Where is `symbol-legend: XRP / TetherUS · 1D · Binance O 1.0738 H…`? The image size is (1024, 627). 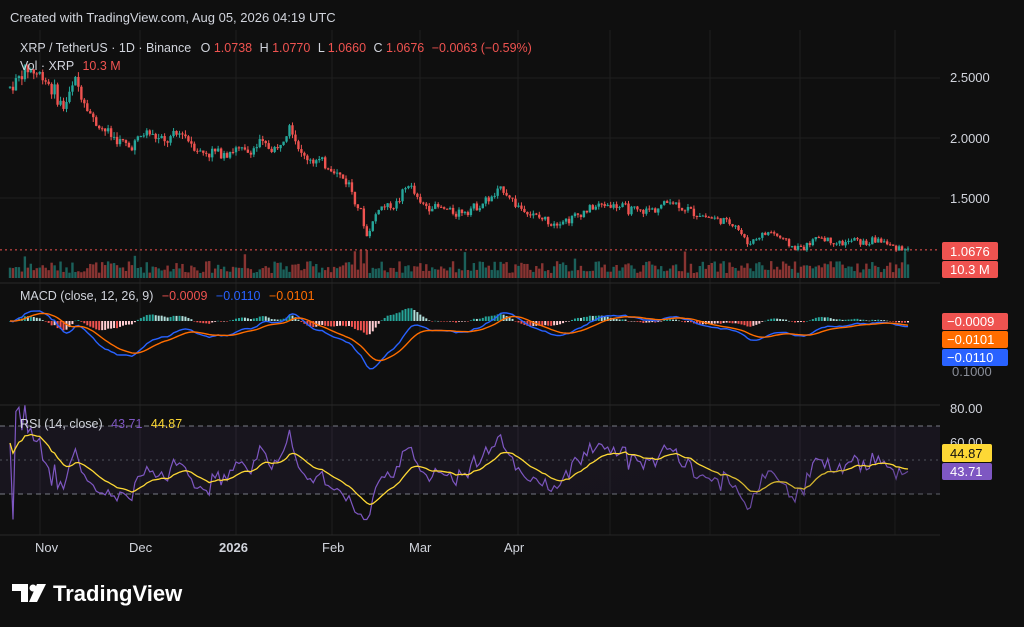
symbol-legend: XRP / TetherUS · 1D · Binance O 1.0738 H… is located at coordinates (276, 48).